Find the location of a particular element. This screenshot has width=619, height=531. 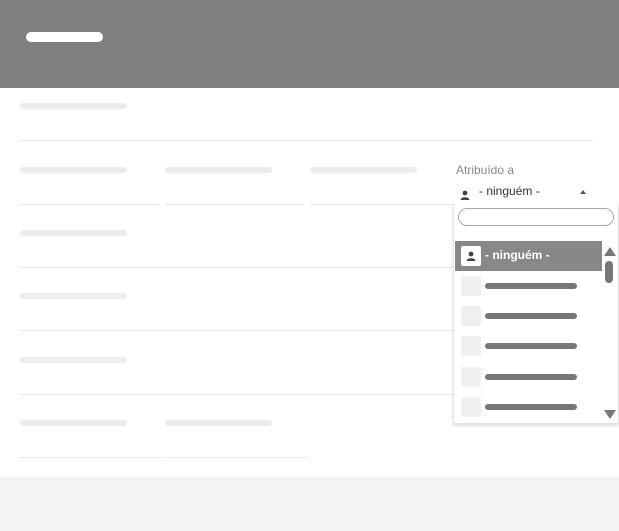

dropdown-scrollbar is located at coordinates (610, 333).